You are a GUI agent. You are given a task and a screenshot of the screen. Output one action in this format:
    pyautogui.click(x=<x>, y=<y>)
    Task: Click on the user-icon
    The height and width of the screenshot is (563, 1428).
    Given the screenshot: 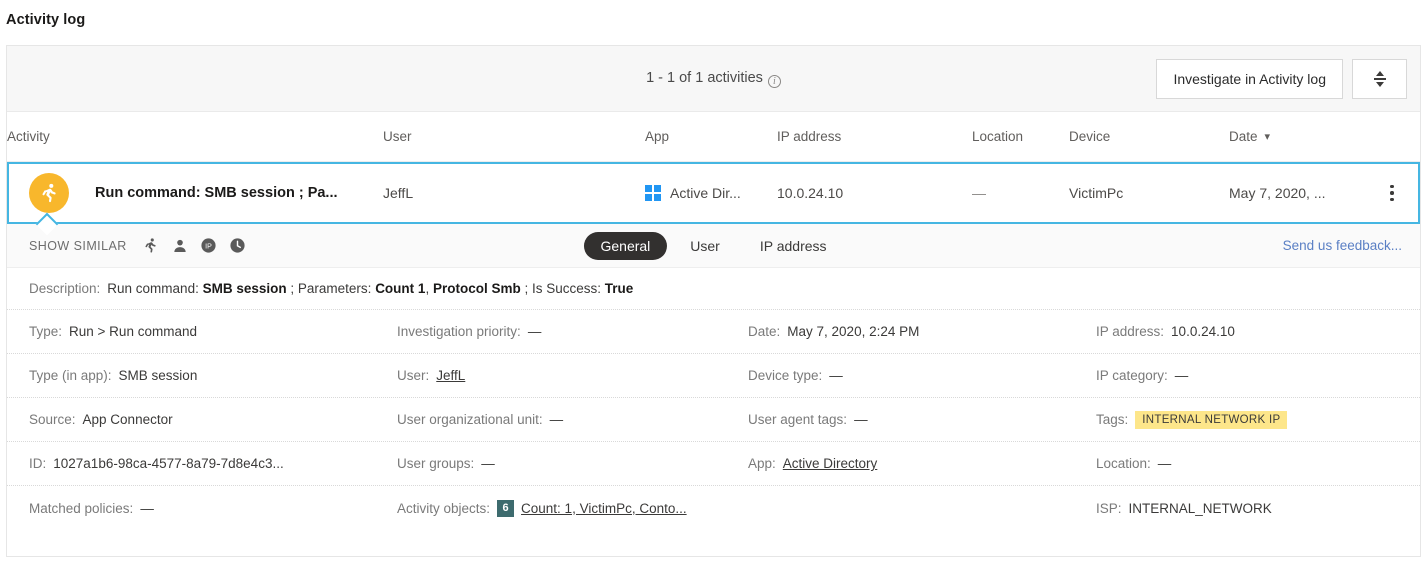 What is the action you would take?
    pyautogui.click(x=180, y=246)
    